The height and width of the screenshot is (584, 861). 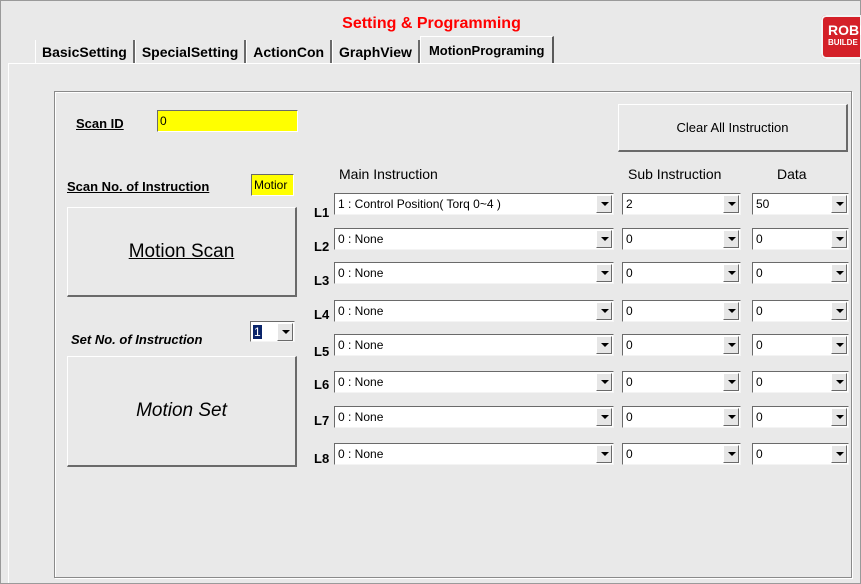 What do you see at coordinates (474, 311) in the screenshot?
I see `main-instruction-select-l4: 0 : None` at bounding box center [474, 311].